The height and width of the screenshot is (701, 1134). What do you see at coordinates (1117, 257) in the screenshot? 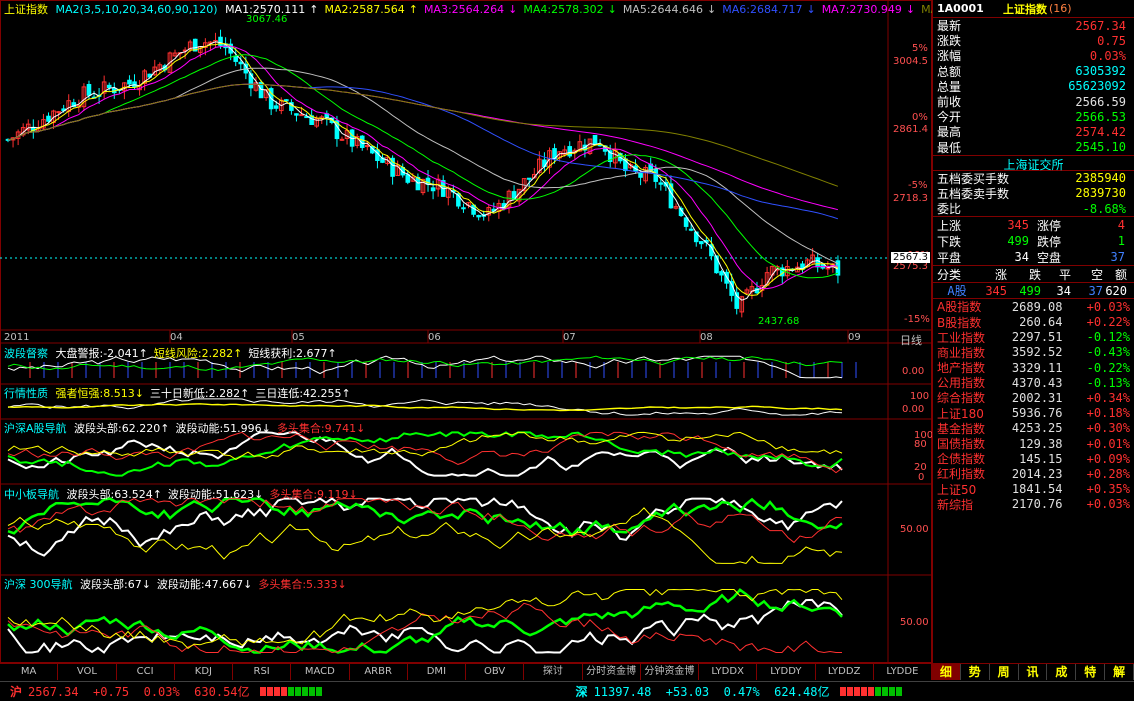
I see `updown-value-2: 37` at bounding box center [1117, 257].